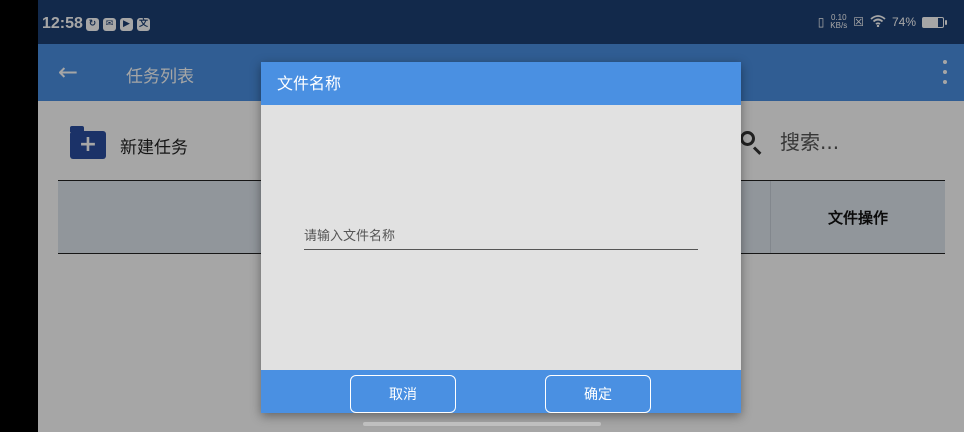  I want to click on confirm-button: 确定, so click(598, 394).